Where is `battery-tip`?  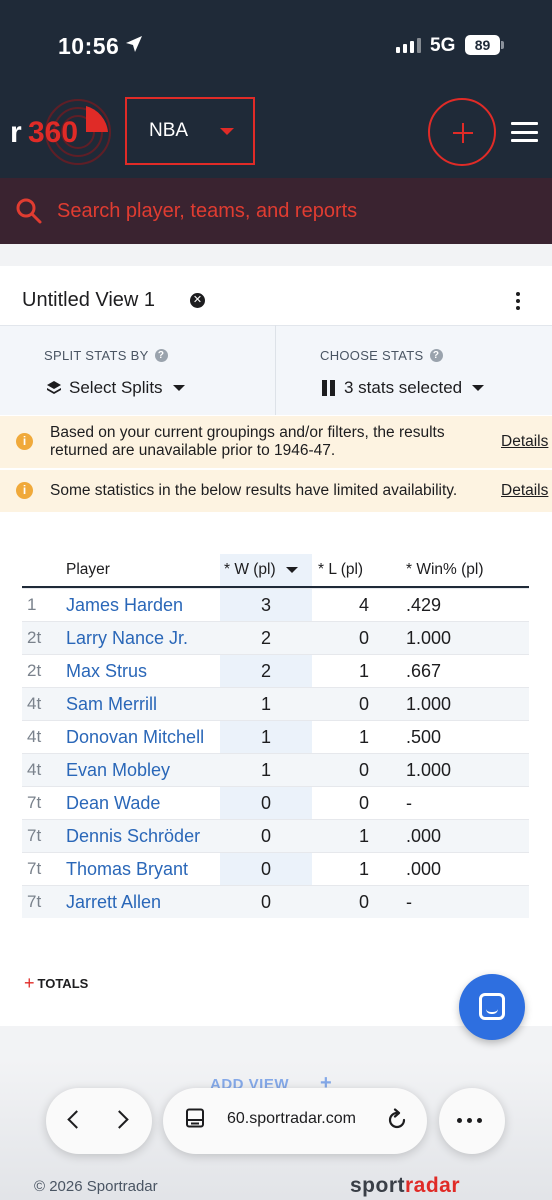 battery-tip is located at coordinates (502, 45).